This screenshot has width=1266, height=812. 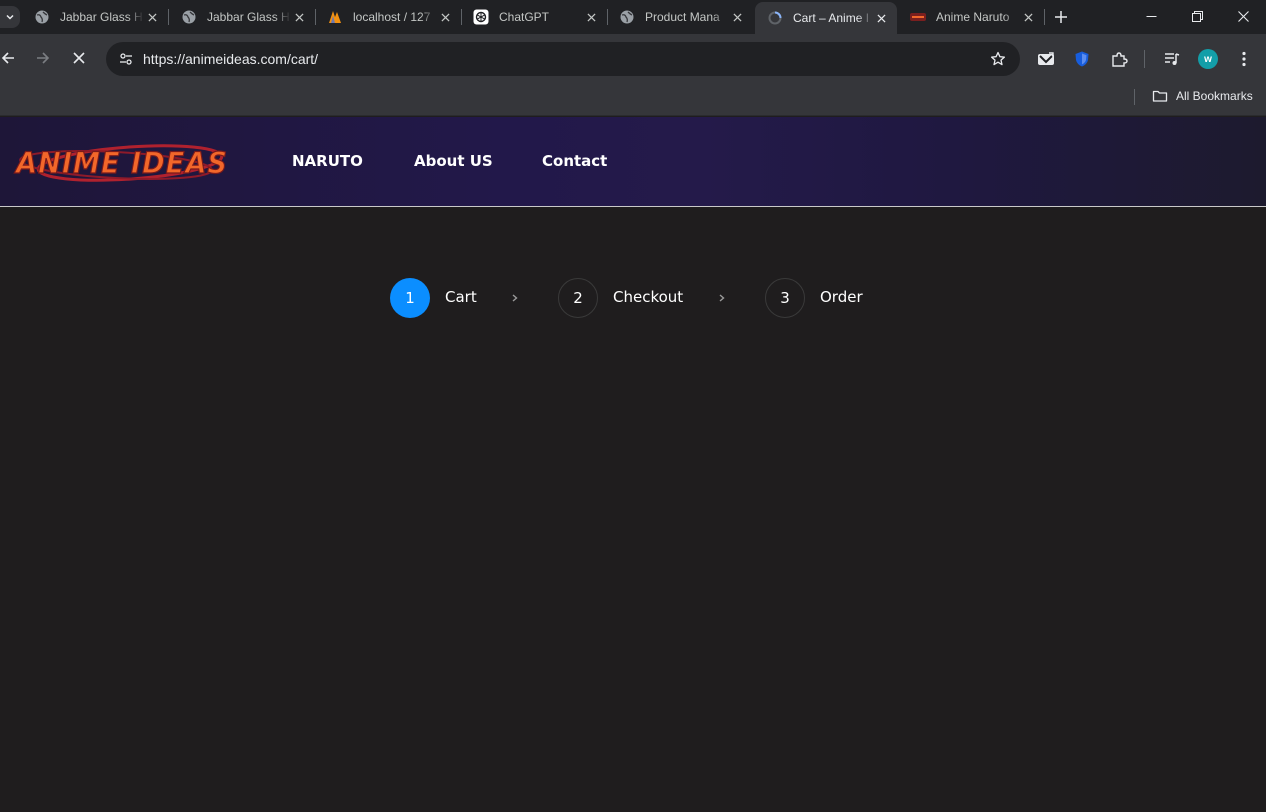 What do you see at coordinates (918, 17) in the screenshot?
I see `site-favicon` at bounding box center [918, 17].